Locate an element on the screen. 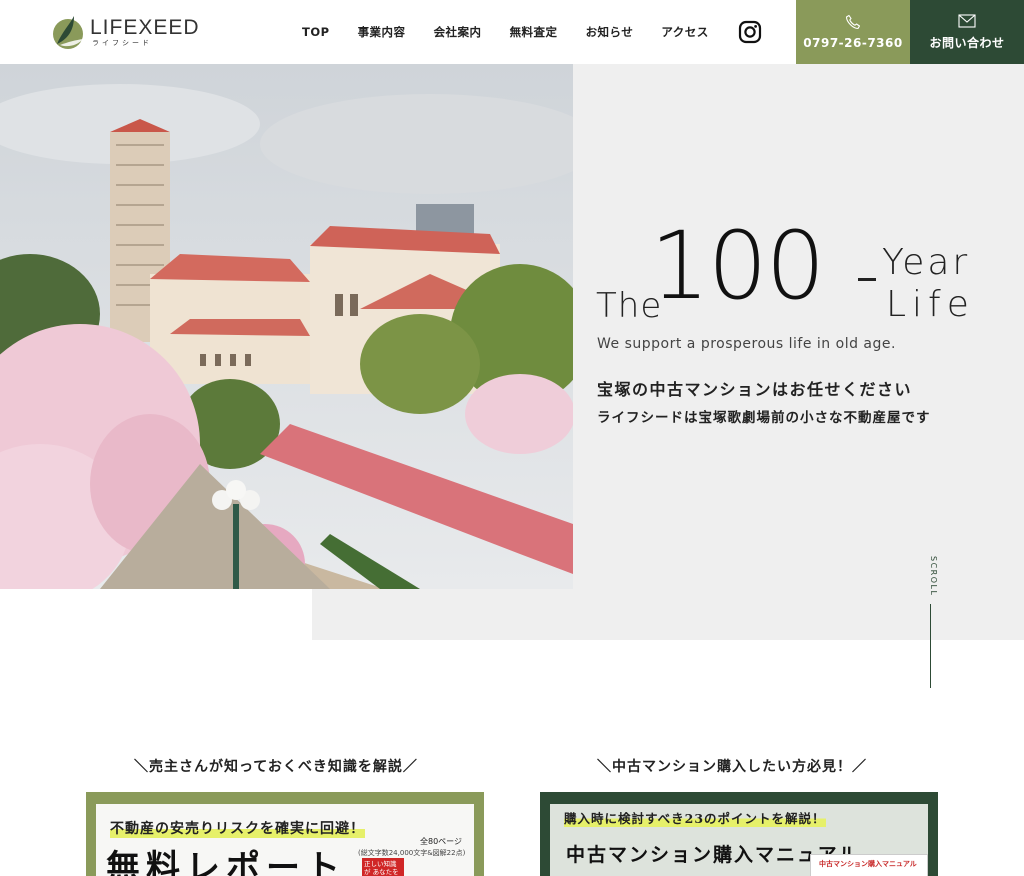  instagram-icon is located at coordinates (750, 32).